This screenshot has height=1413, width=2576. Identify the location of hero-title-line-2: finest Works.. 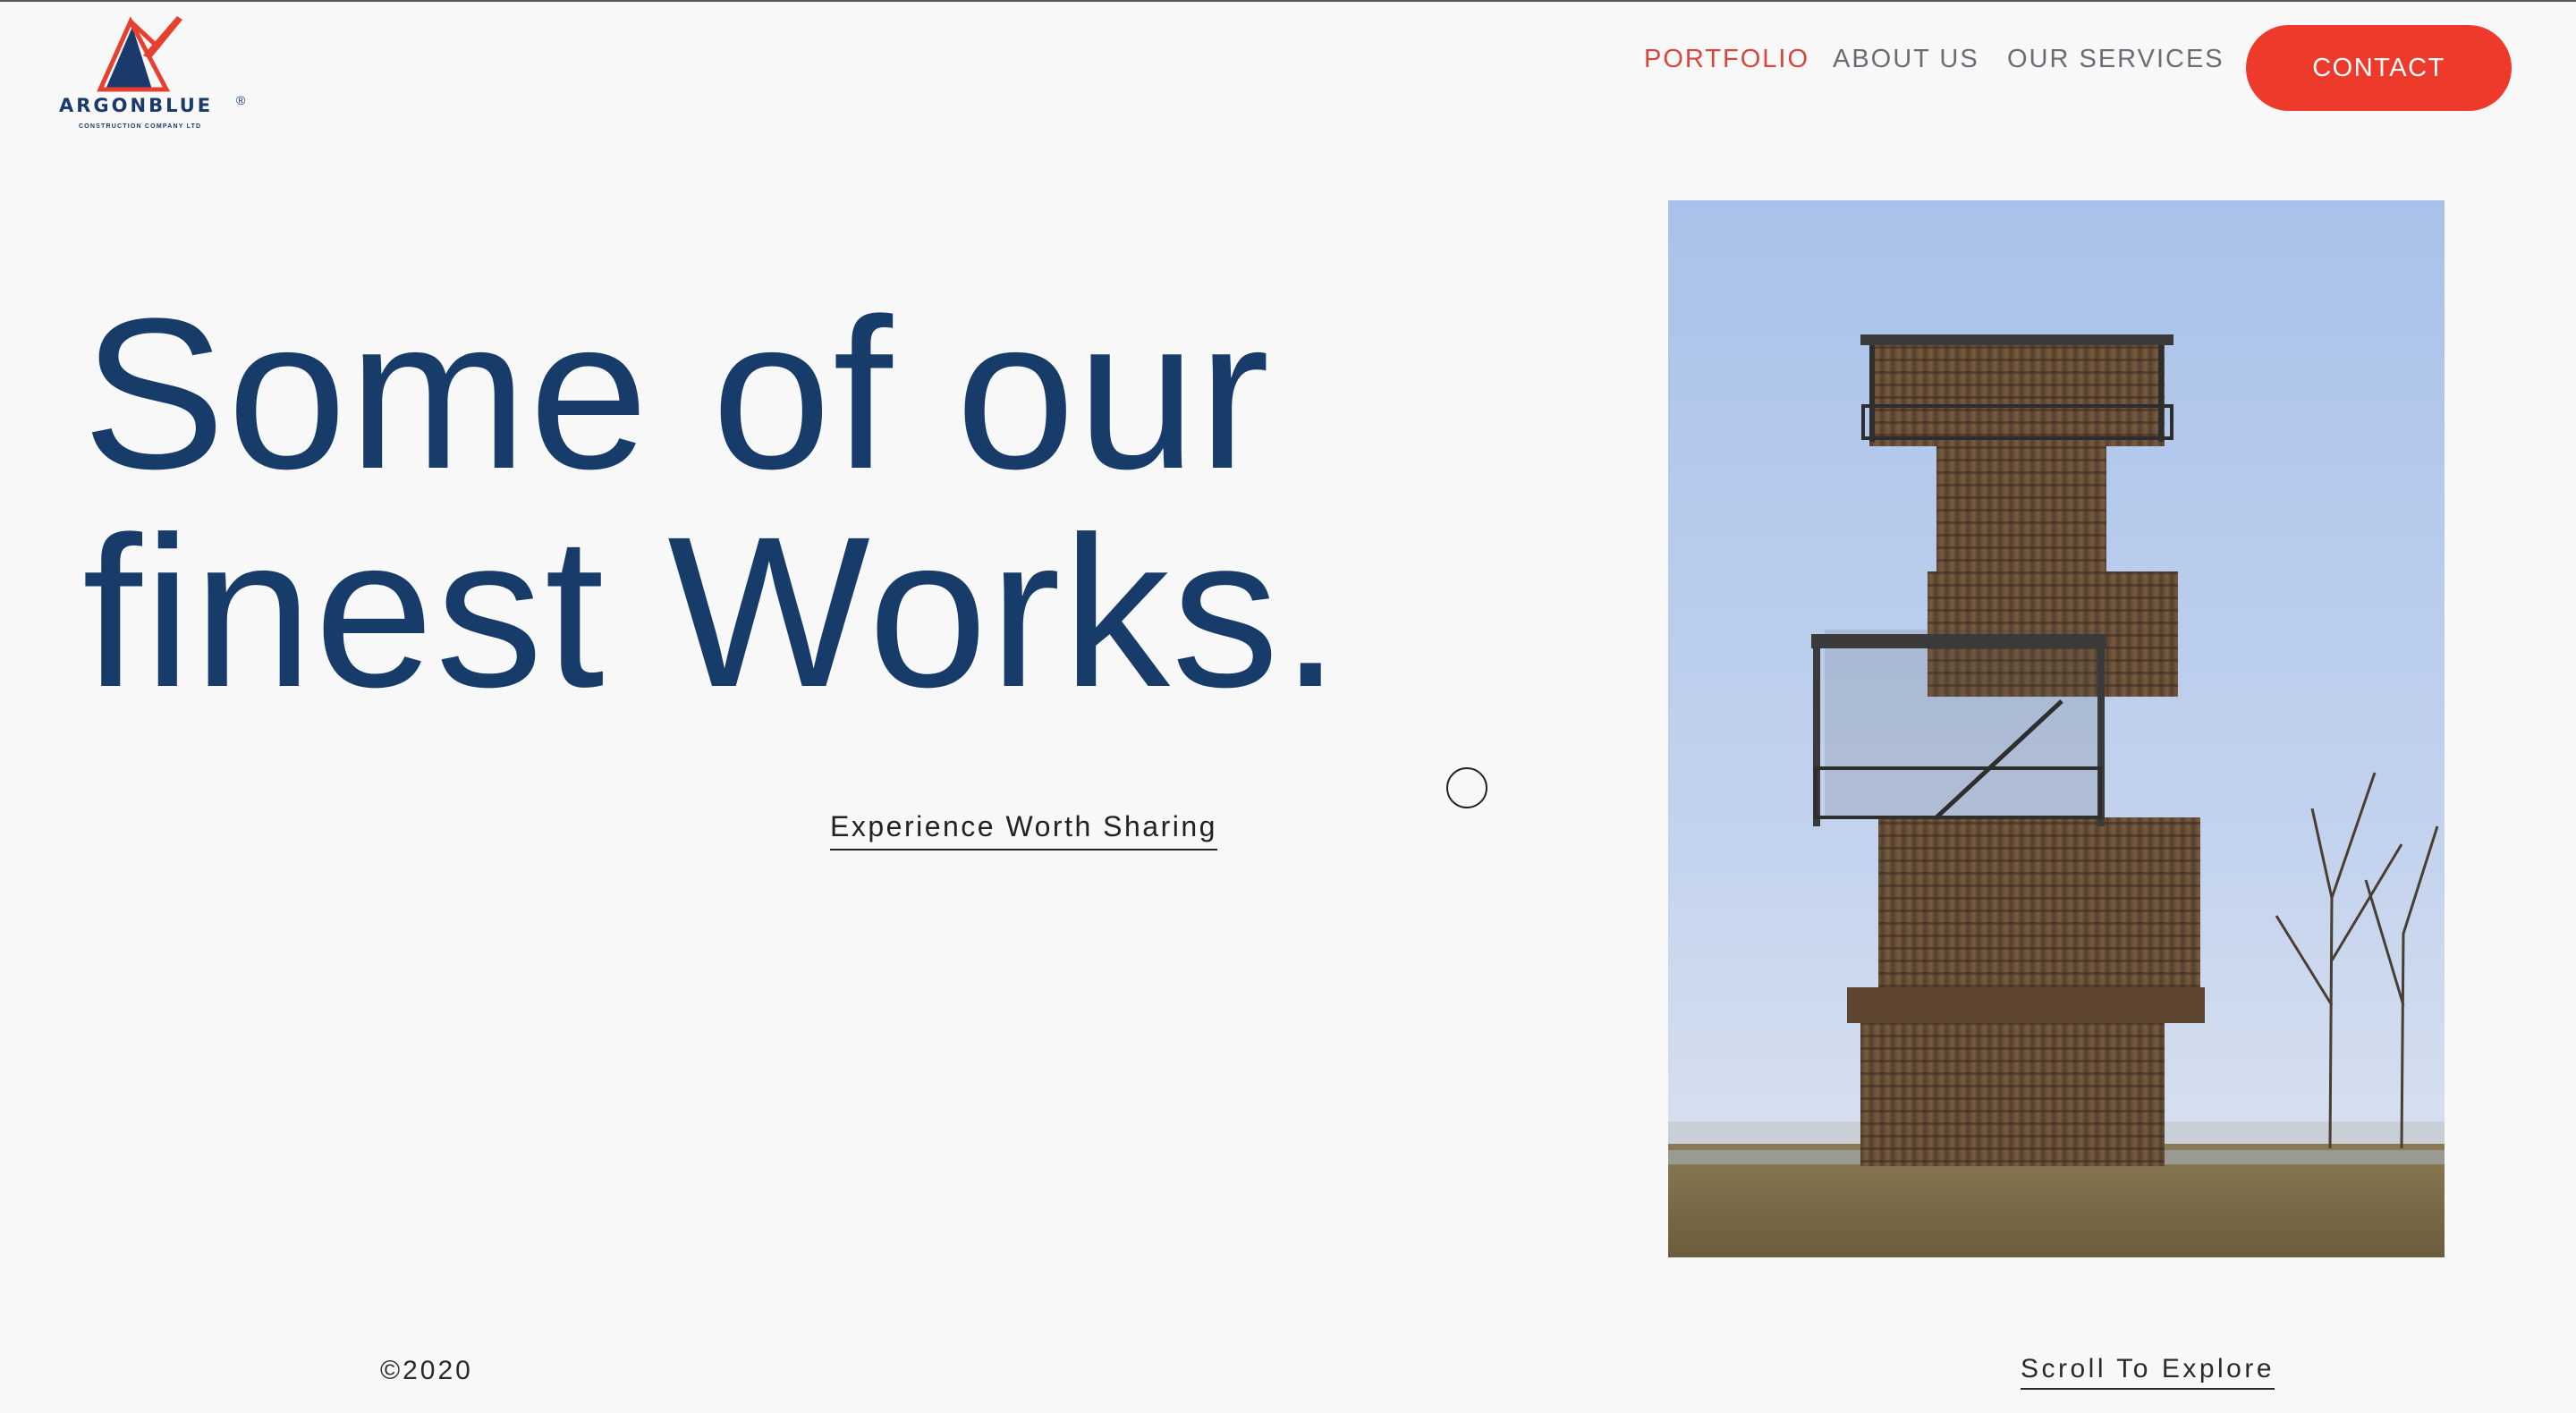
(712, 612).